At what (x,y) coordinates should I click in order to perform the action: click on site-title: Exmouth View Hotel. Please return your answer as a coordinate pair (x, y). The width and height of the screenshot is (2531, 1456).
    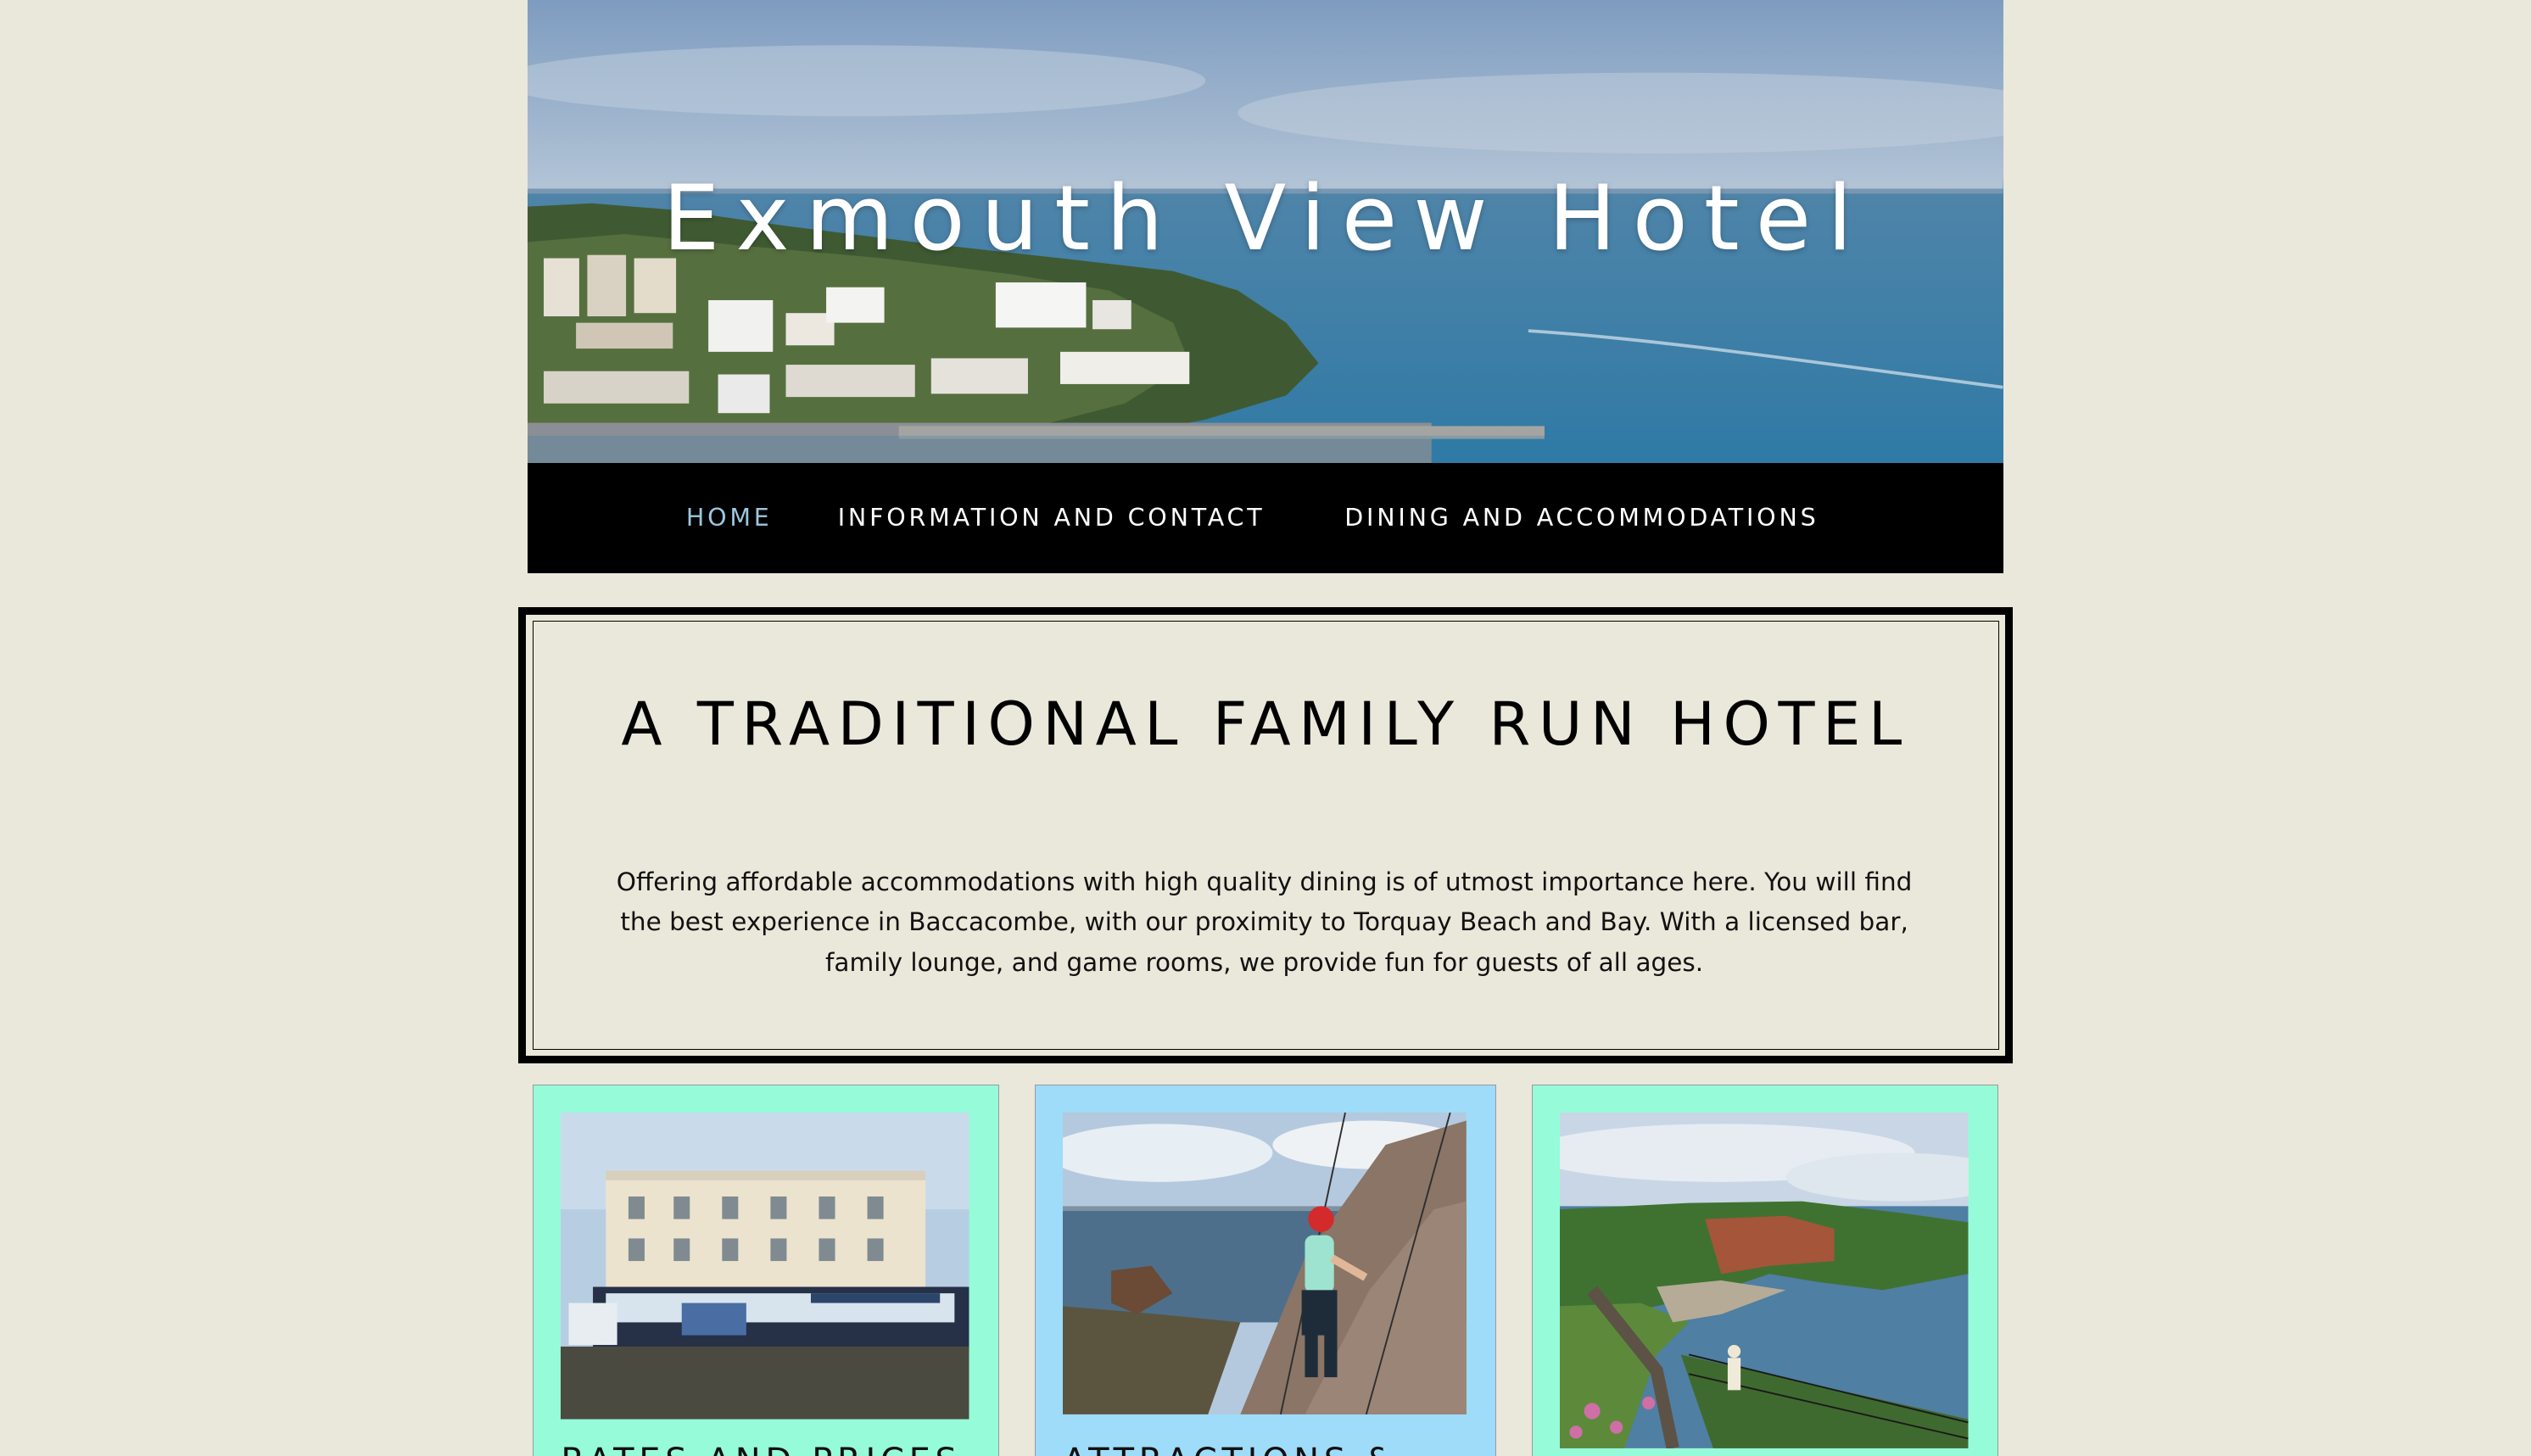
    Looking at the image, I should click on (1265, 219).